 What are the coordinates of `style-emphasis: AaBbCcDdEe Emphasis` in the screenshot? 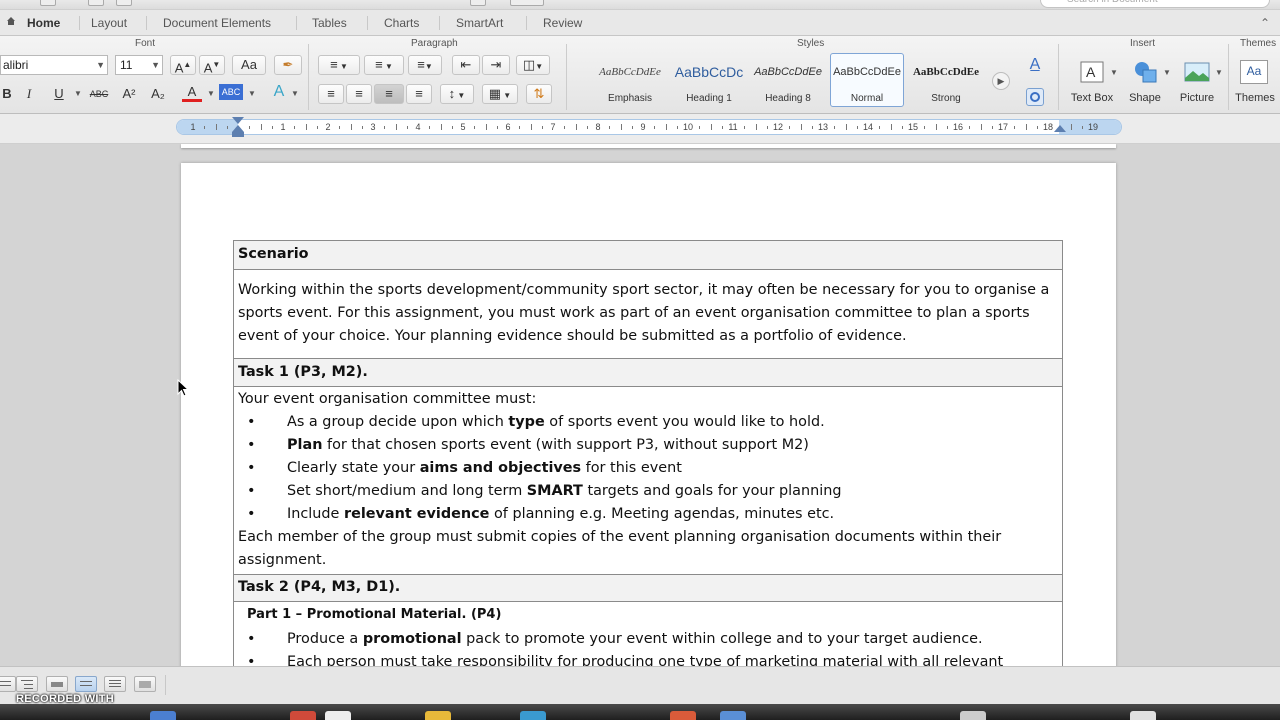 It's located at (630, 80).